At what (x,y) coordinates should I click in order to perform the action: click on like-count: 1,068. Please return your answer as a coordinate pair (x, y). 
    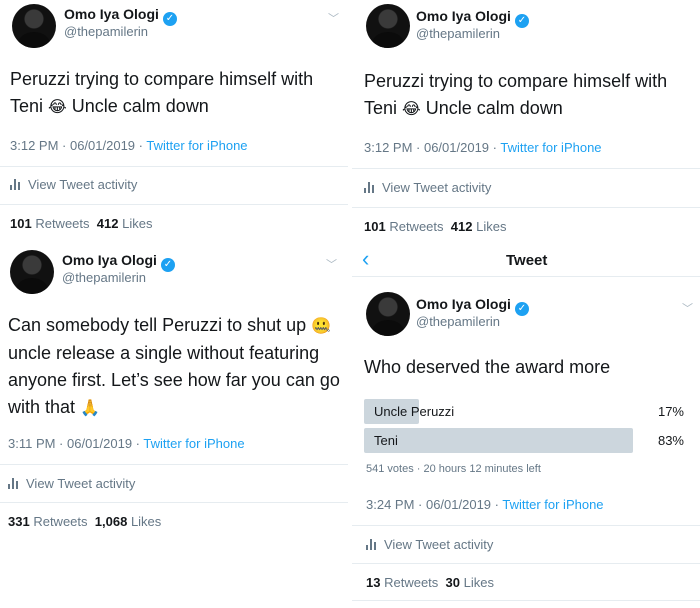
    Looking at the image, I should click on (111, 521).